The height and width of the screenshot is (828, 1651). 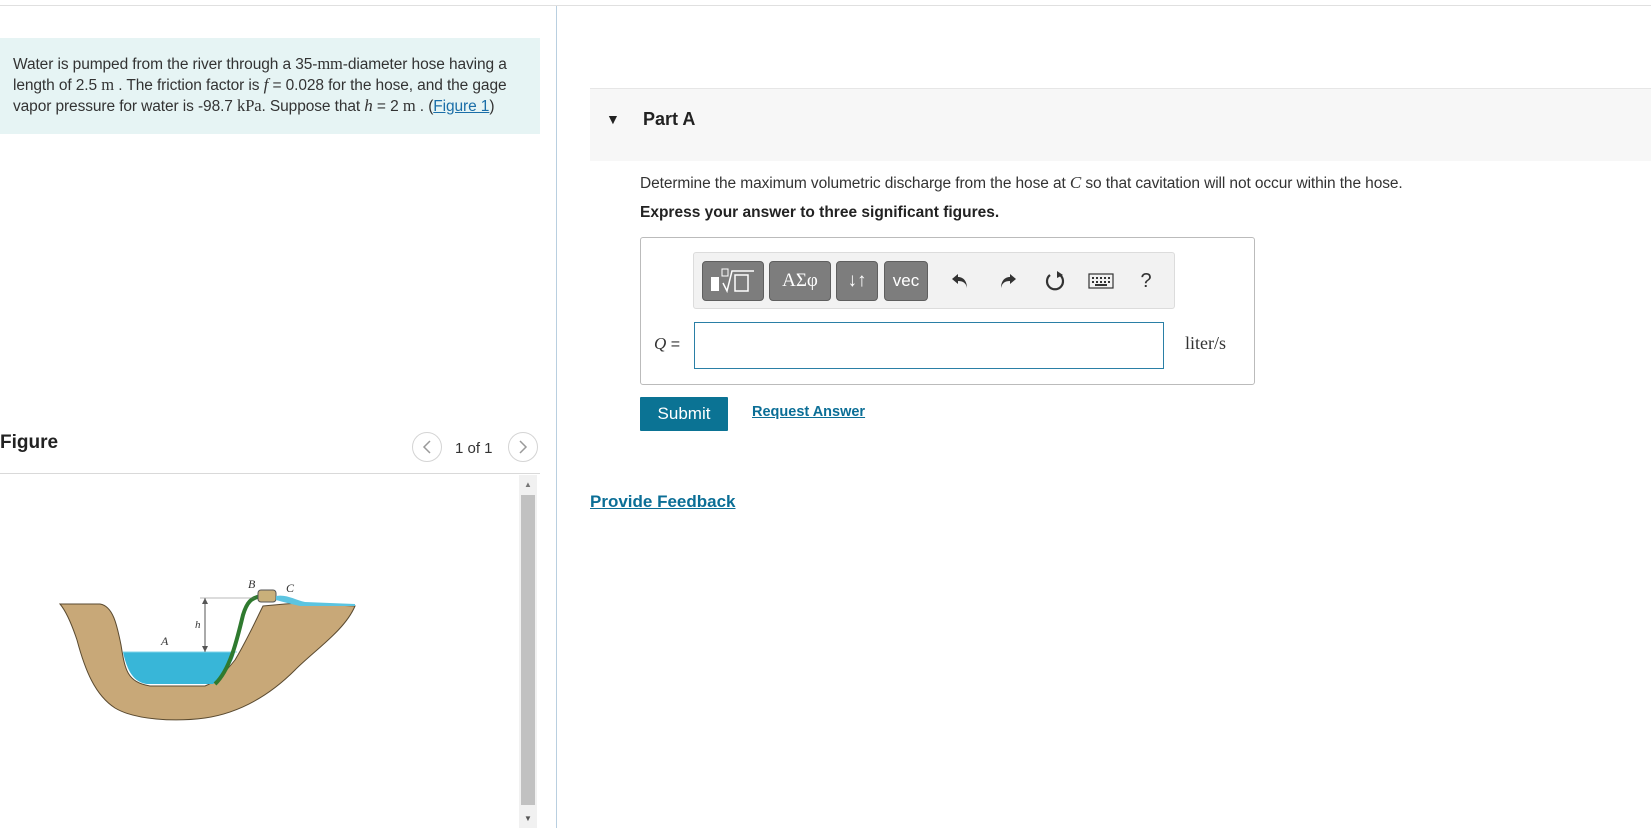 I want to click on river-pump-figure: h A B C, so click(x=207, y=649).